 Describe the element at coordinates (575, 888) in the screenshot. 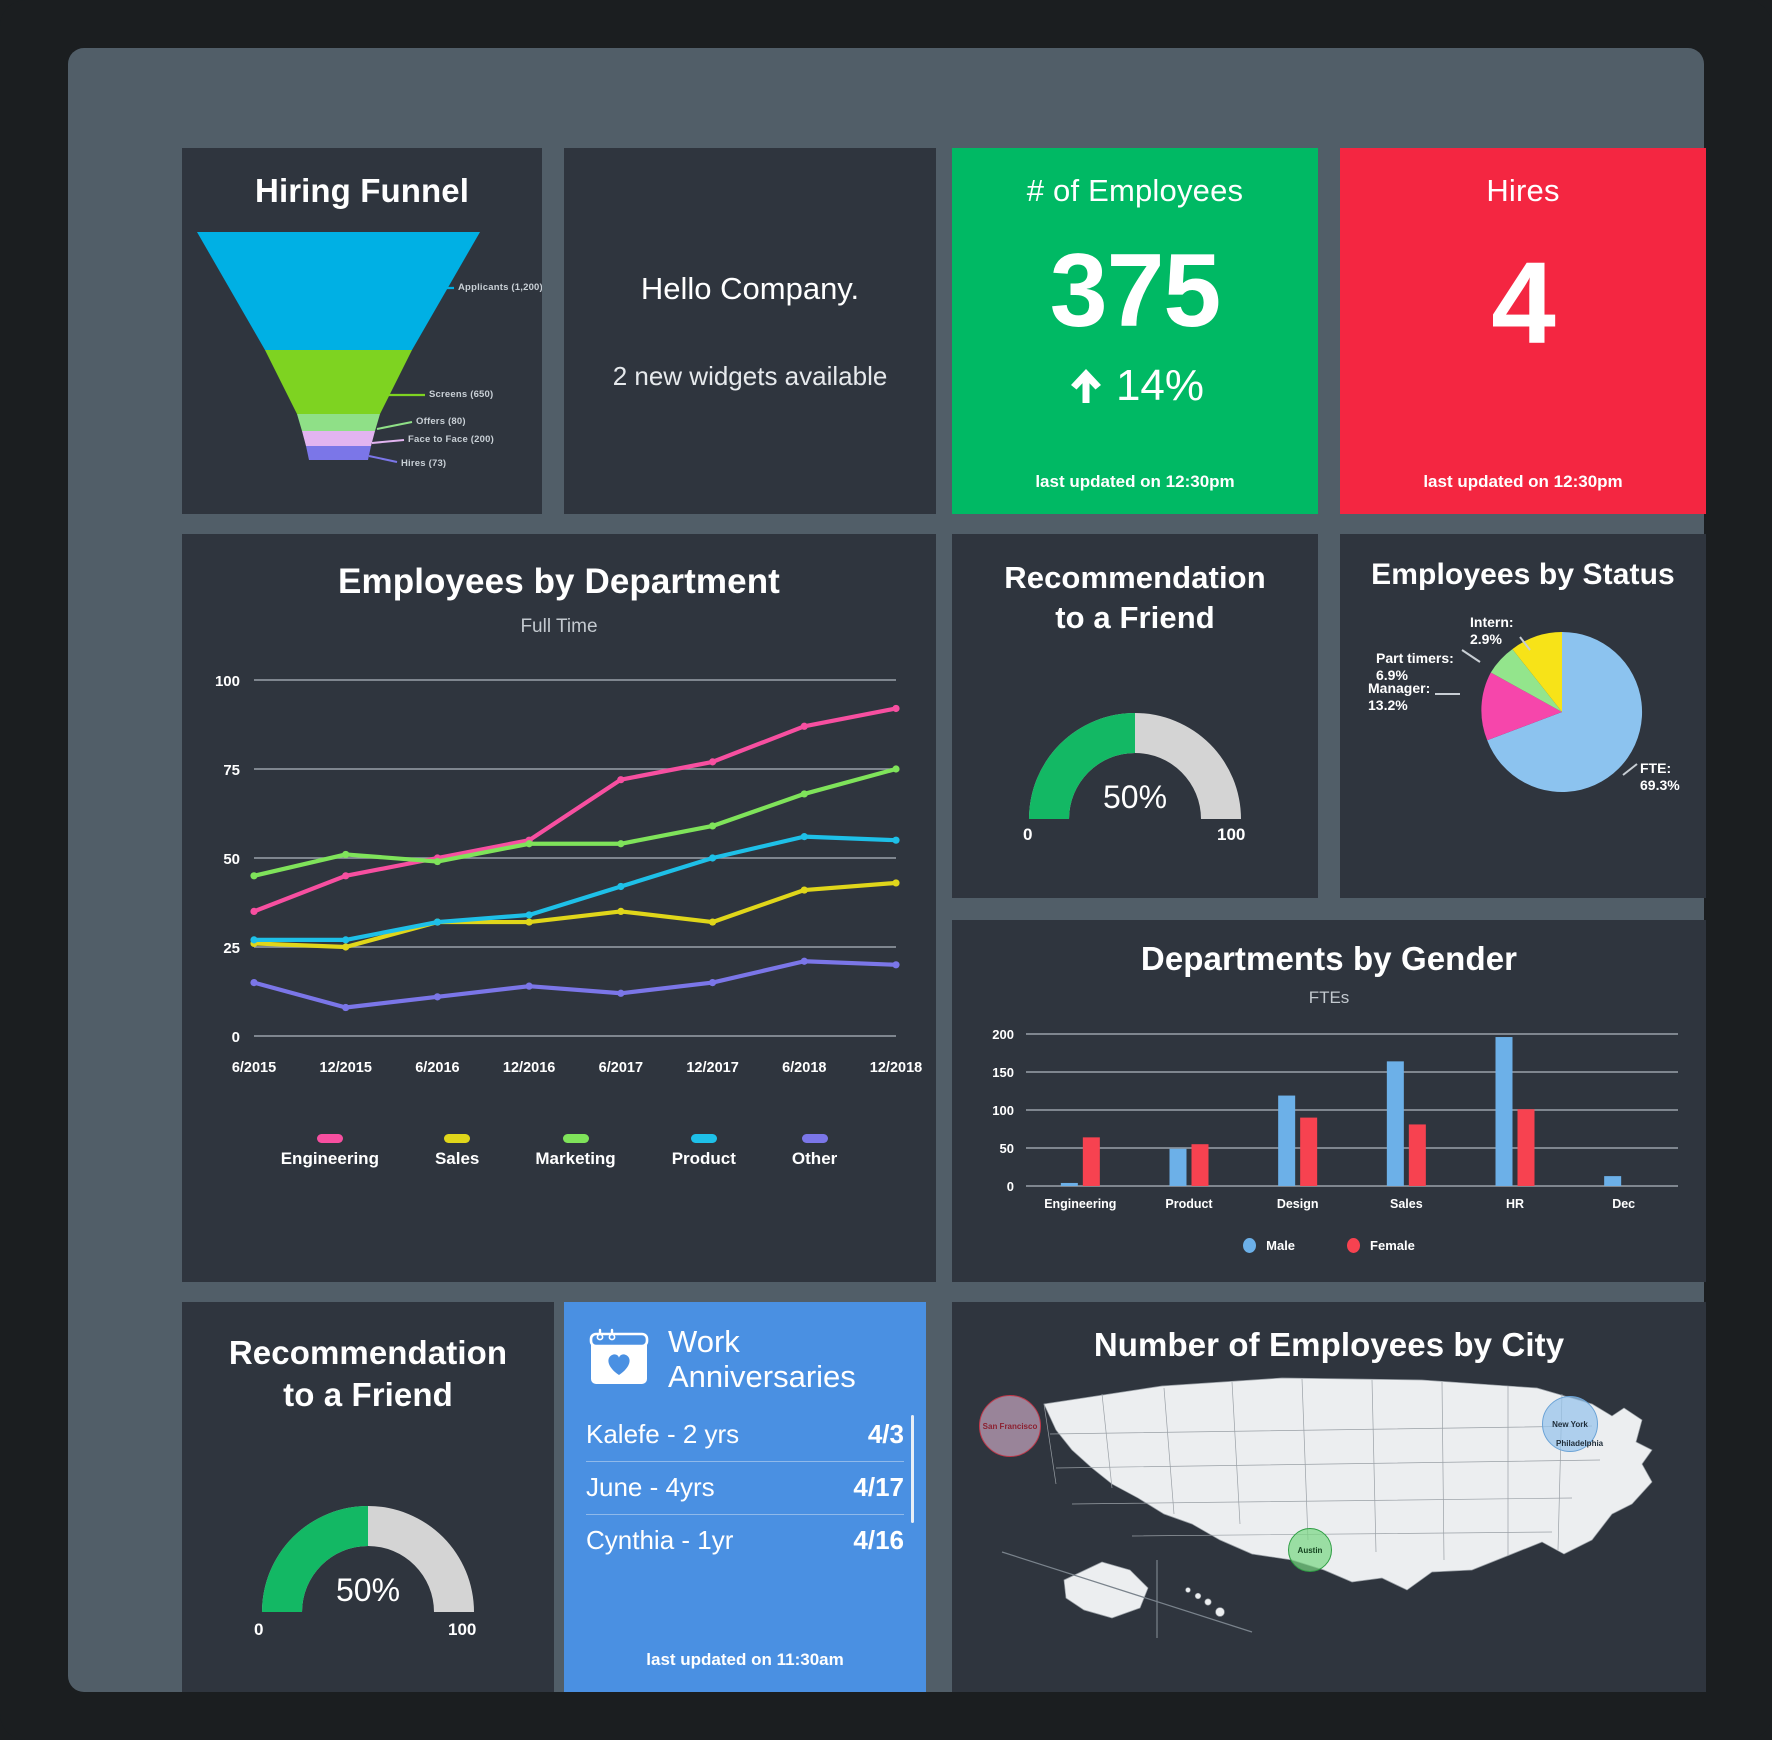

I see `line-series-product` at that location.